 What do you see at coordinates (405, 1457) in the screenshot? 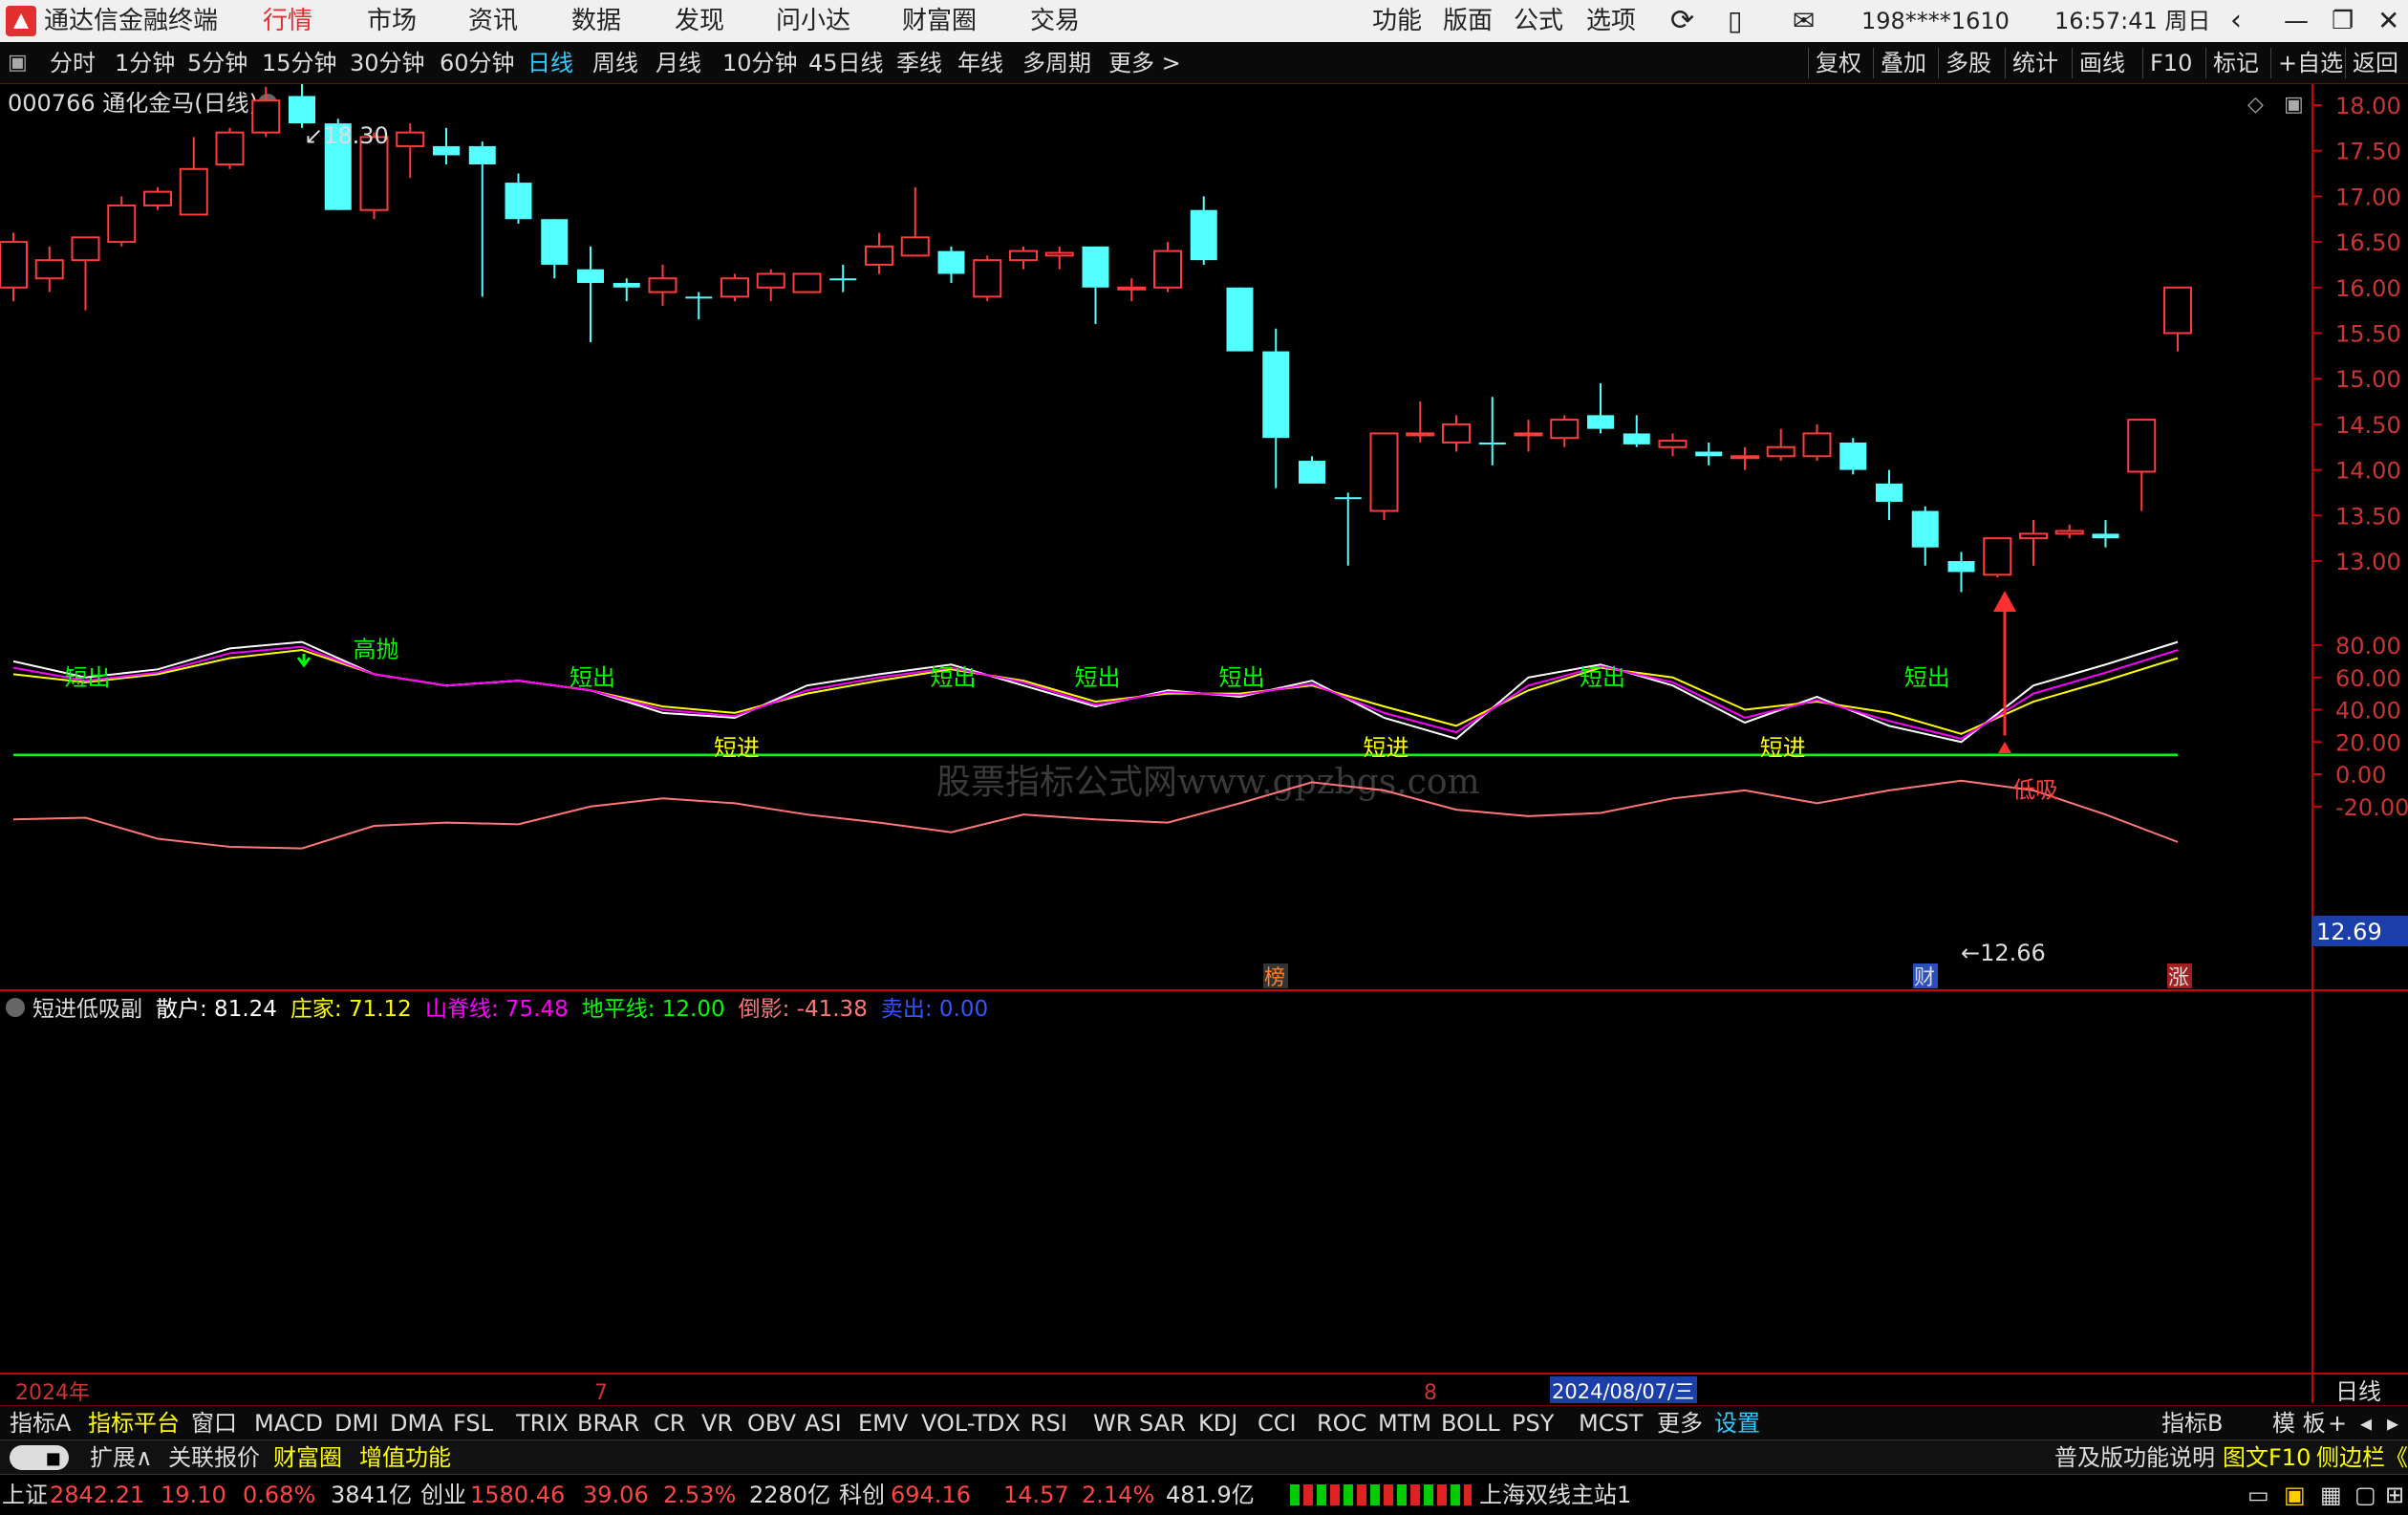
I see `ext-value-added: 增值功能` at bounding box center [405, 1457].